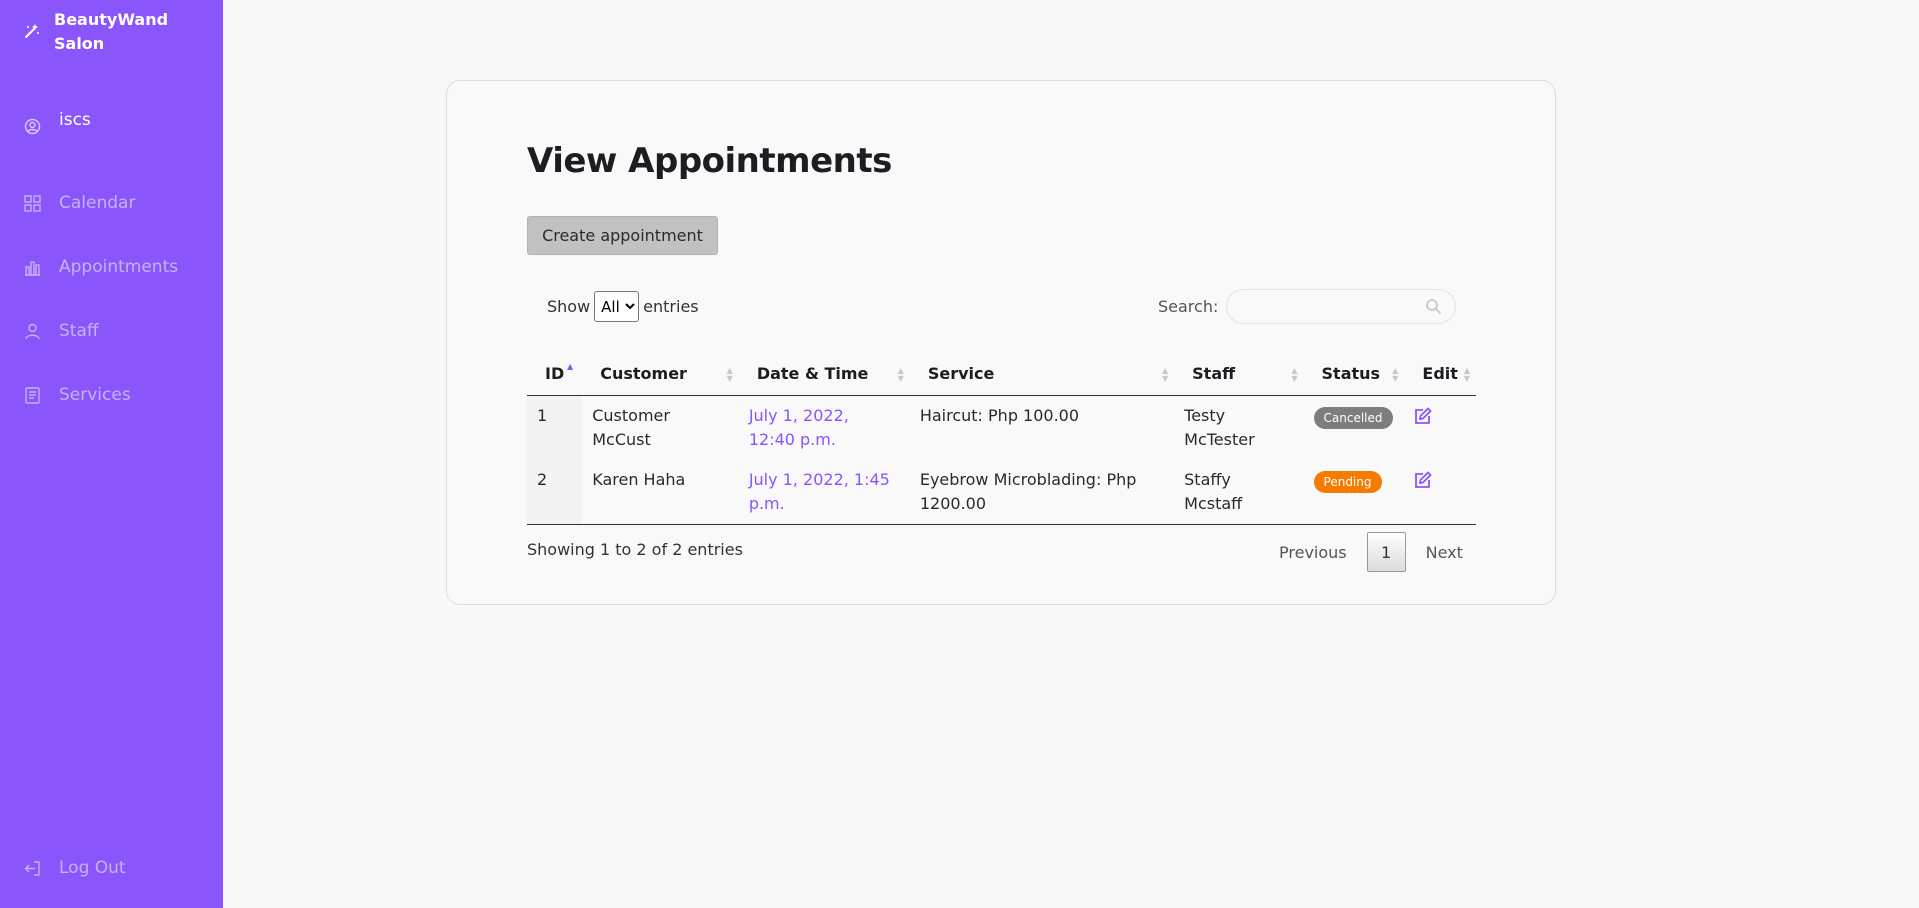 The image size is (1919, 908). I want to click on column-header-service: Service ▲ ▼, so click(1042, 374).